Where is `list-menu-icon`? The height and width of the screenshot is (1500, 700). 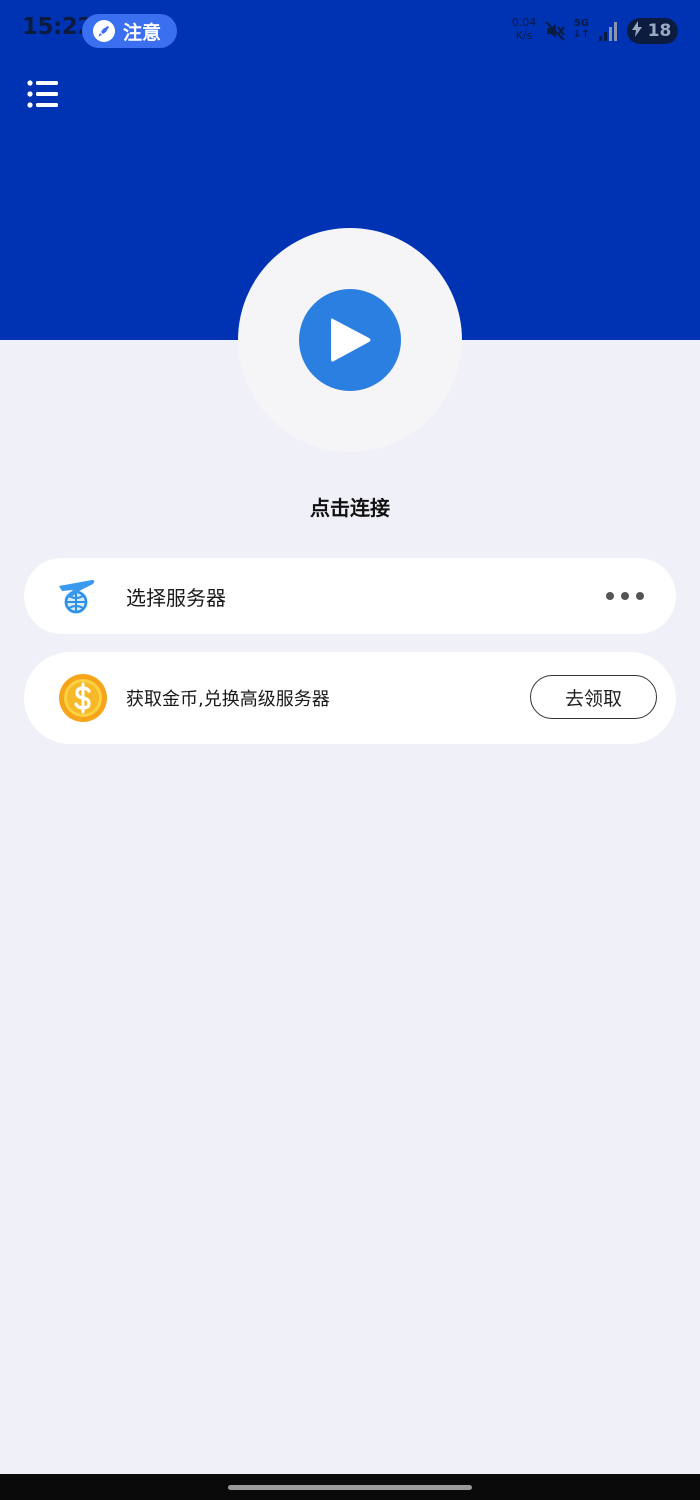 list-menu-icon is located at coordinates (42, 94).